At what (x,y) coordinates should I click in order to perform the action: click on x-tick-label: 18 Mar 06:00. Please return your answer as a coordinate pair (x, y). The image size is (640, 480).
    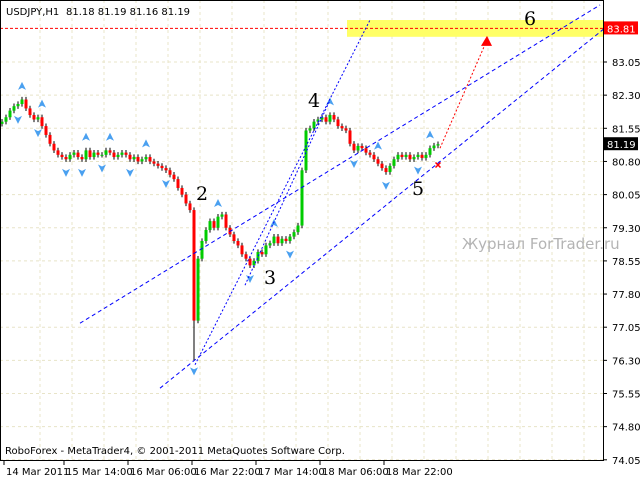
    Looking at the image, I should click on (355, 472).